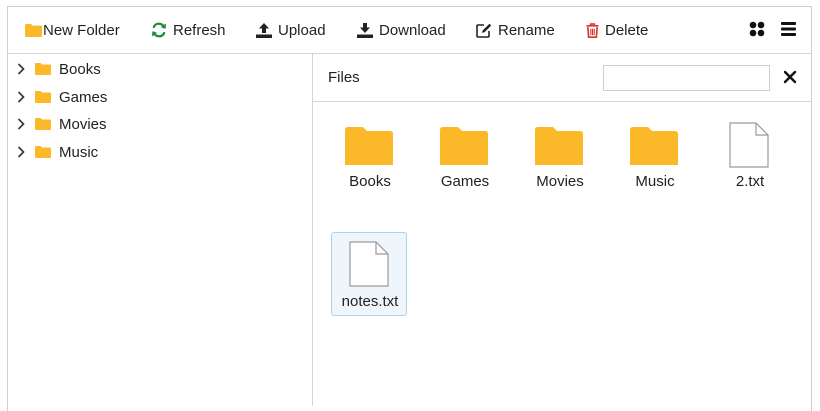 The image size is (820, 411). What do you see at coordinates (79, 152) in the screenshot?
I see `tree-item-label: Music` at bounding box center [79, 152].